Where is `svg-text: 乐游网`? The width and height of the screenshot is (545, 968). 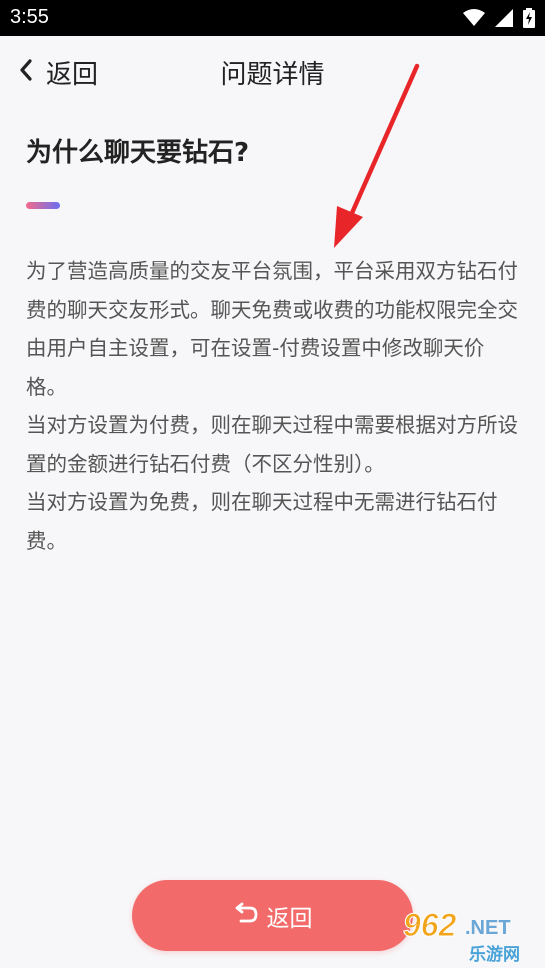
svg-text: 乐游网 is located at coordinates (494, 954).